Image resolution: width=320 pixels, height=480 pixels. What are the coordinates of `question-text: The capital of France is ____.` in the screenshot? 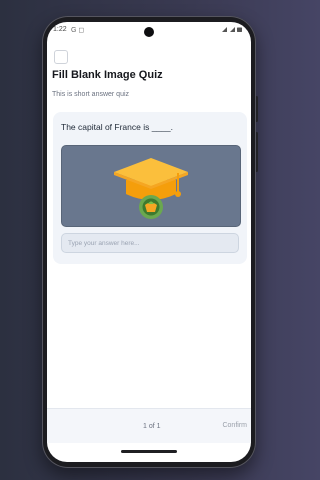 It's located at (117, 127).